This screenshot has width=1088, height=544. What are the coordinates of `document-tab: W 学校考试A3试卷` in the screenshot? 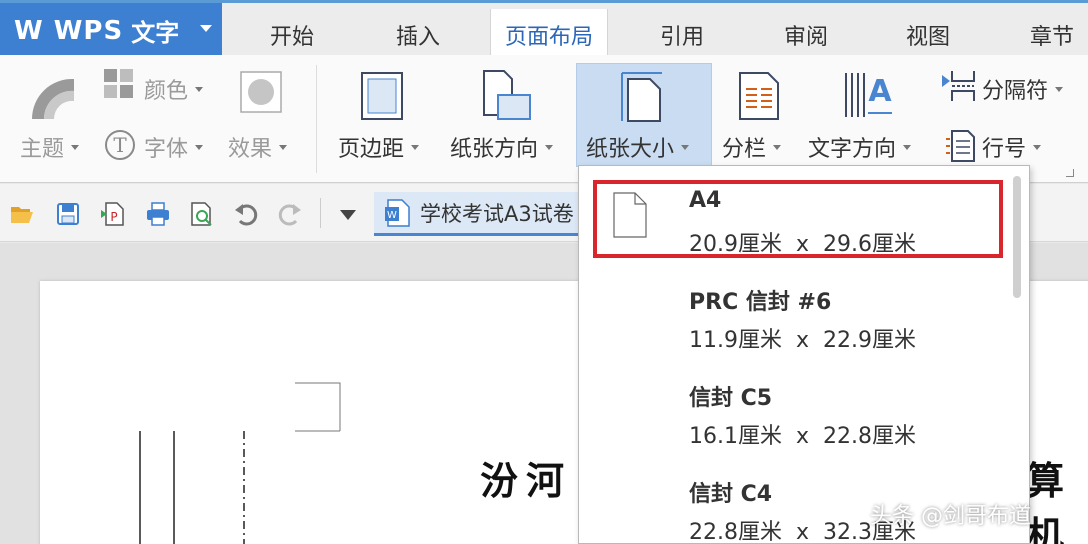 It's located at (479, 214).